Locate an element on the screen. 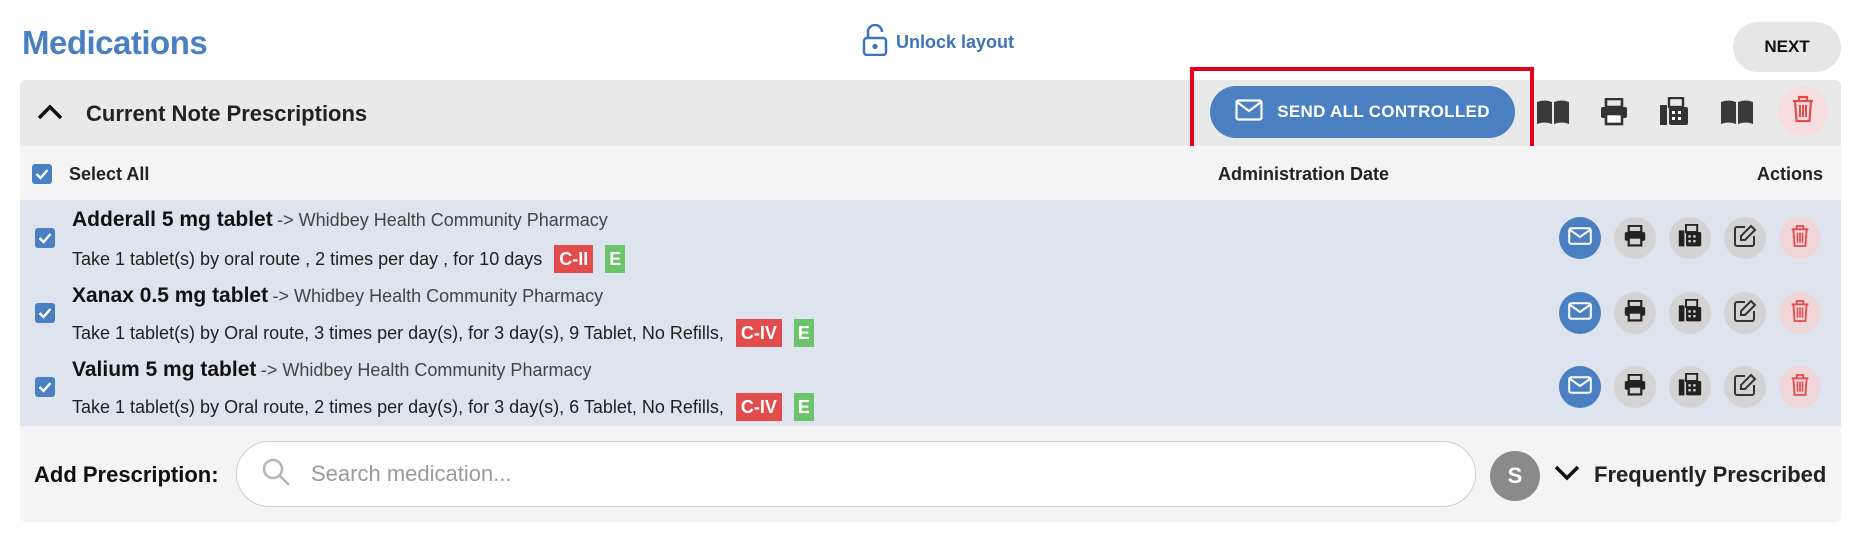  medication-name: Adderall 5 mg tablet is located at coordinates (172, 219).